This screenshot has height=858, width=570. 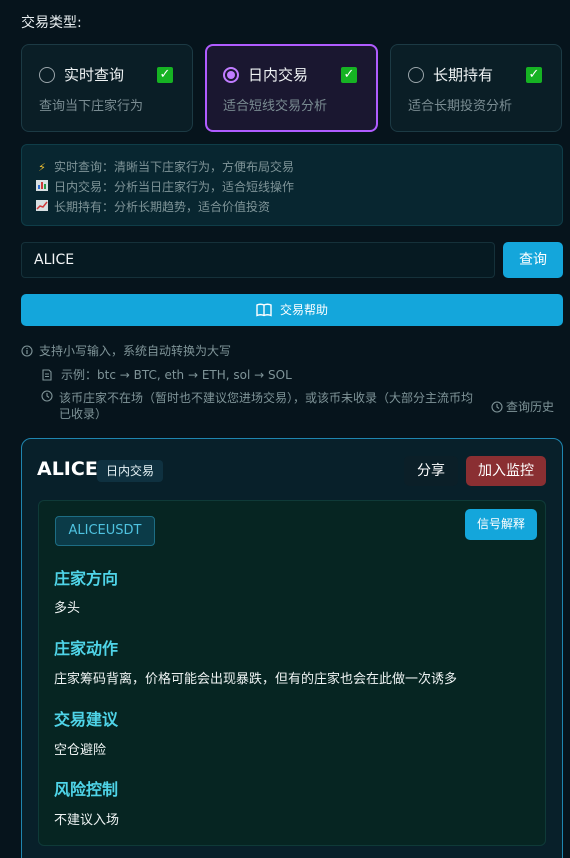 What do you see at coordinates (258, 260) in the screenshot?
I see `symbol-search-input: ALICE` at bounding box center [258, 260].